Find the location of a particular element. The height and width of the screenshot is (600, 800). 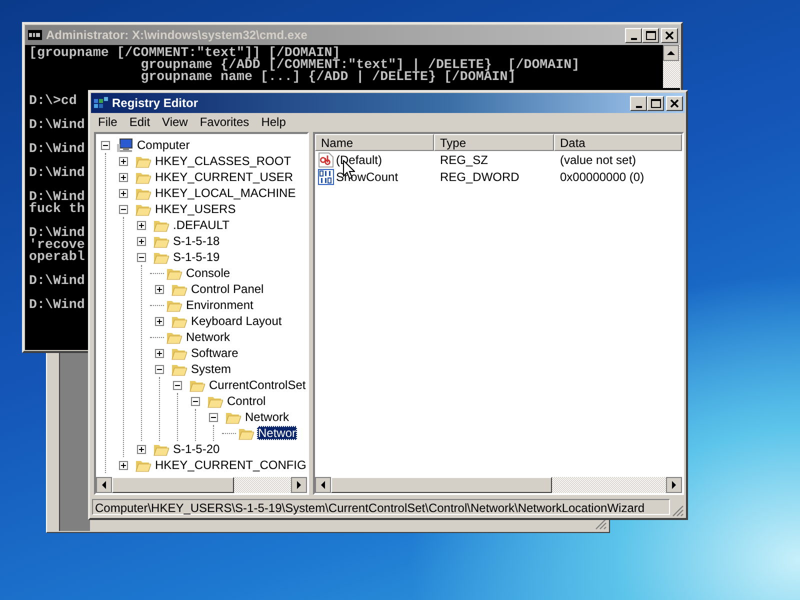

tree-item: Computer is located at coordinates (163, 145).